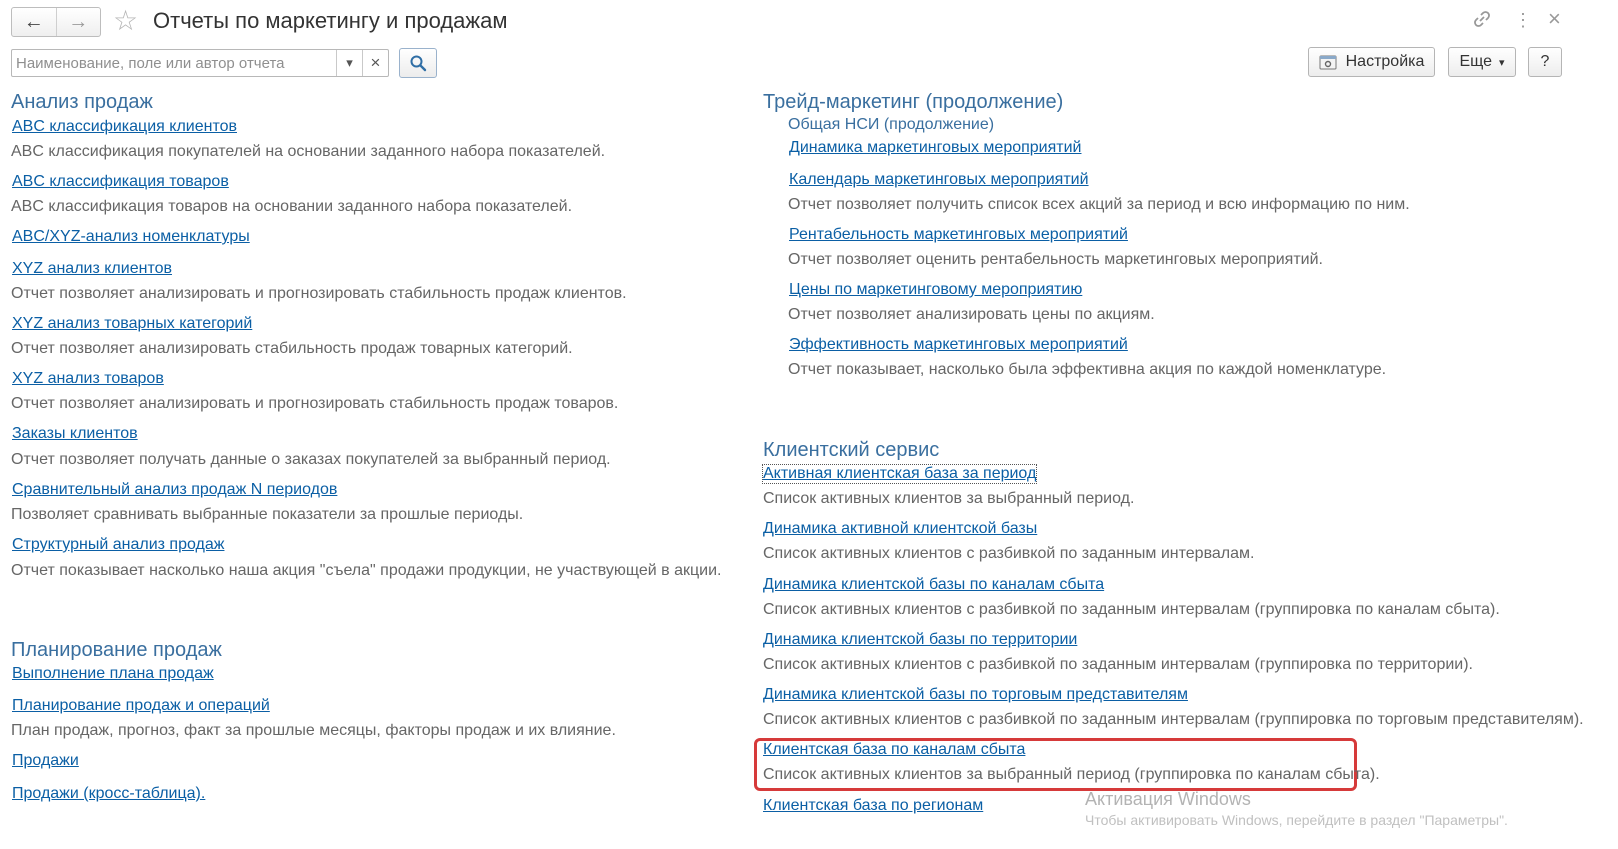 The height and width of the screenshot is (849, 1618). What do you see at coordinates (851, 450) in the screenshot?
I see `section-title-client-service: Клиентский сервис` at bounding box center [851, 450].